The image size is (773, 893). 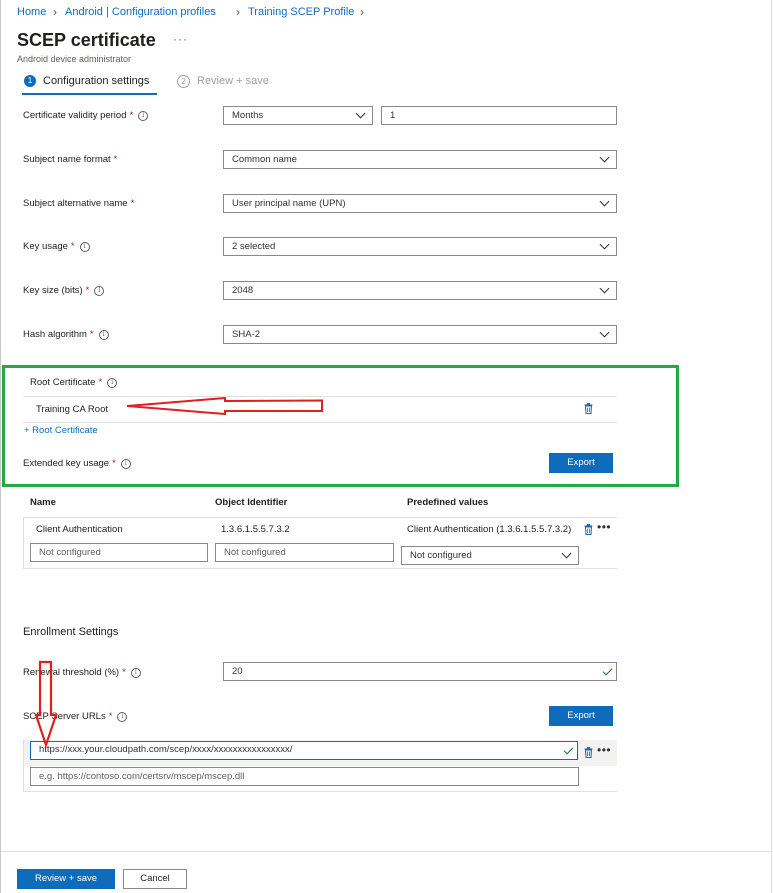 What do you see at coordinates (140, 12) in the screenshot?
I see `breadcrumb-configuration-profiles: Android | Configuration profiles` at bounding box center [140, 12].